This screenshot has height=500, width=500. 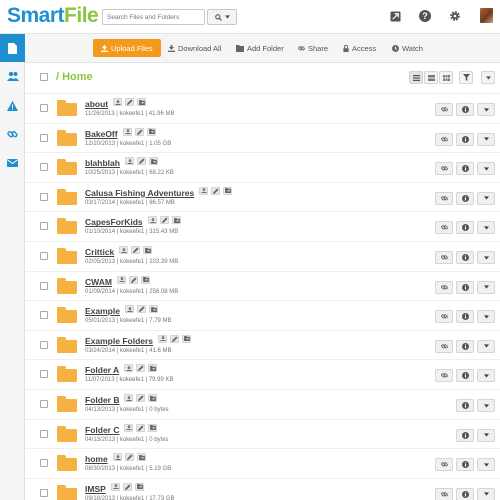 What do you see at coordinates (153, 17) in the screenshot?
I see `search-input` at bounding box center [153, 17].